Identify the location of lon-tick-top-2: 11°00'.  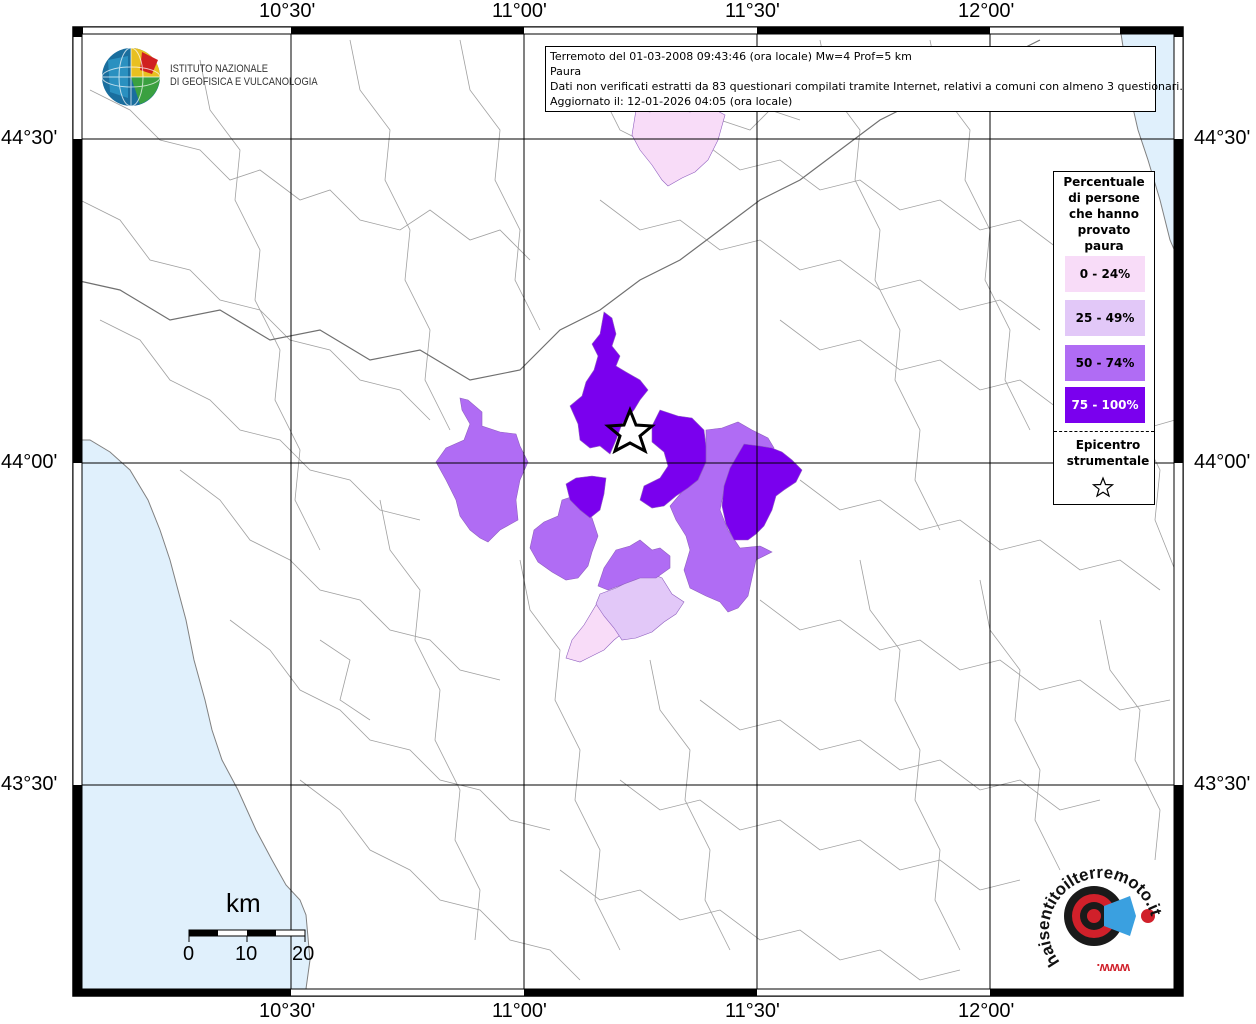
(519, 11).